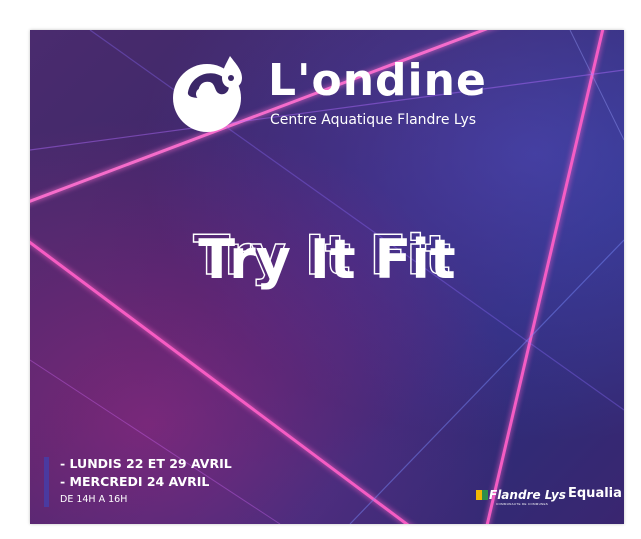  What do you see at coordinates (94, 499) in the screenshot?
I see `schedule-hours: DE 14H A 16H` at bounding box center [94, 499].